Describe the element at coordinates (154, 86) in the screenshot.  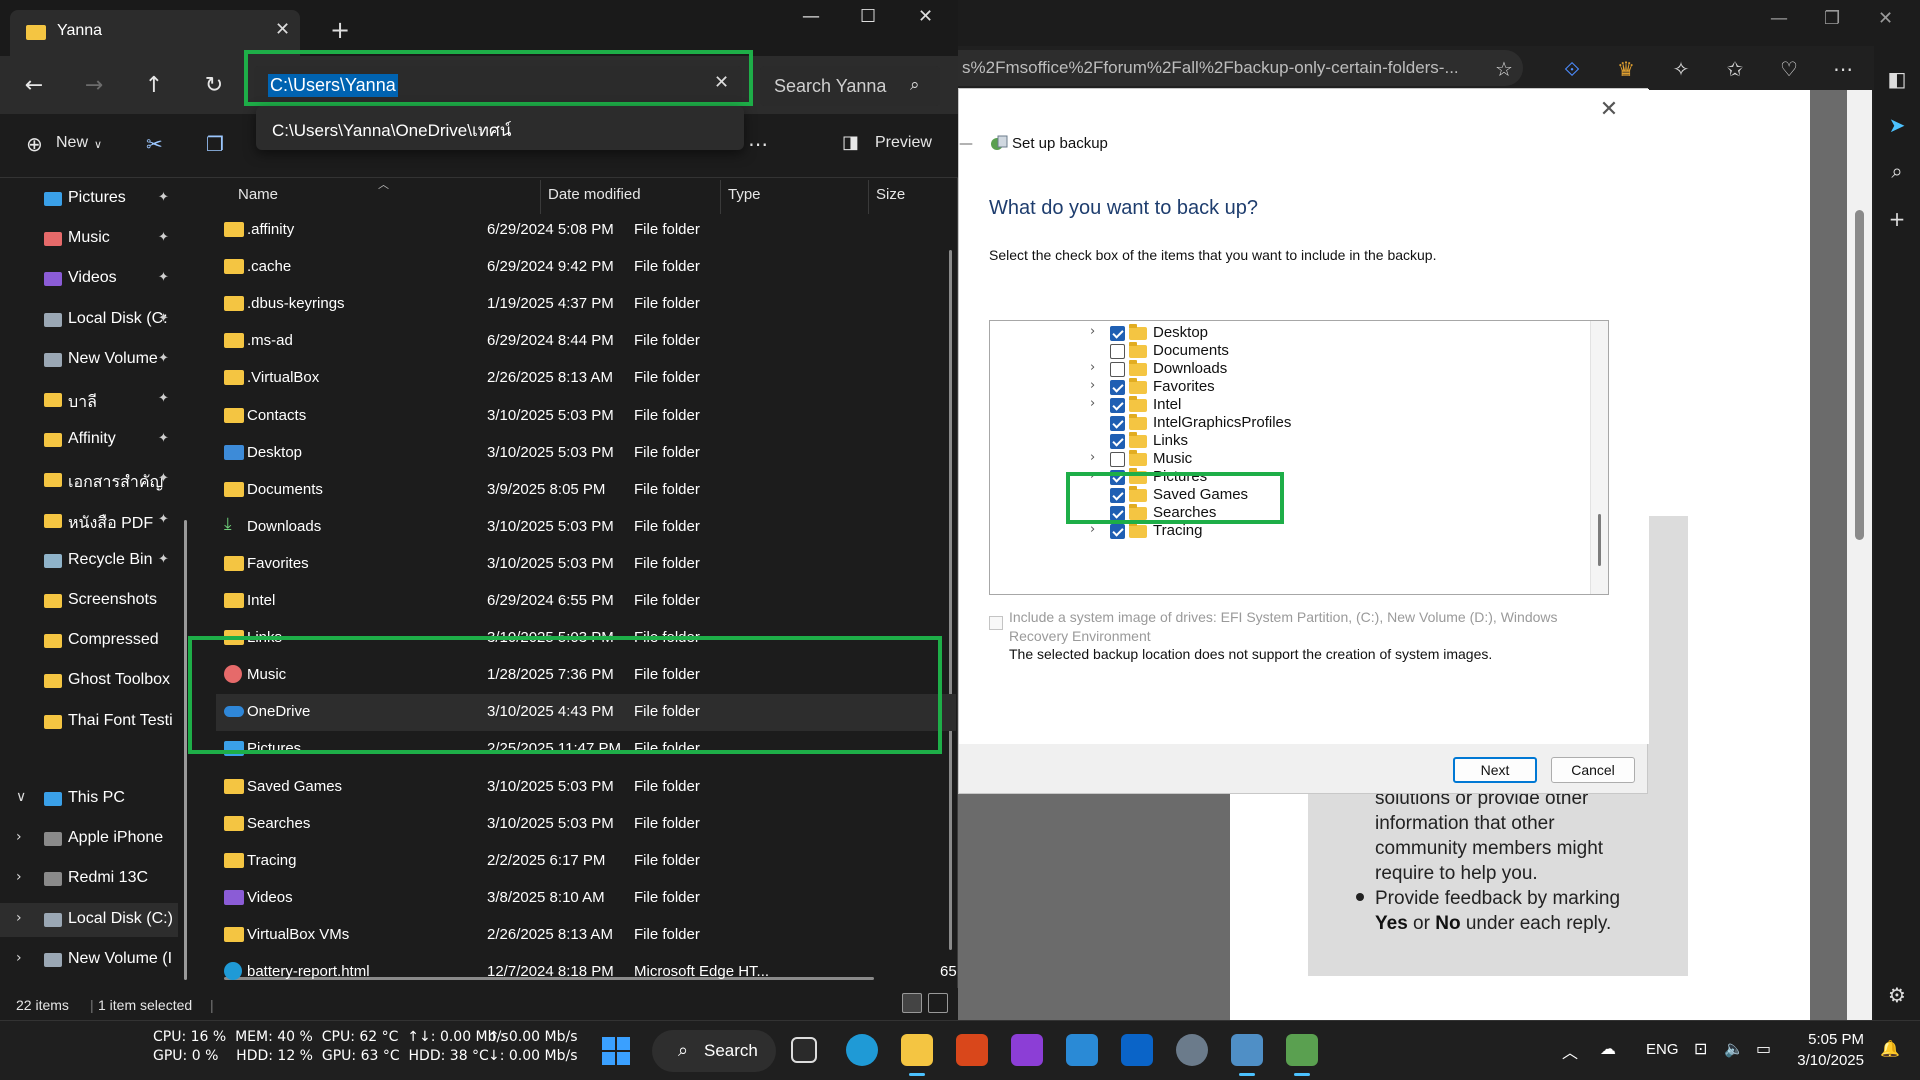
I see `up-arrow-icon: ↑` at that location.